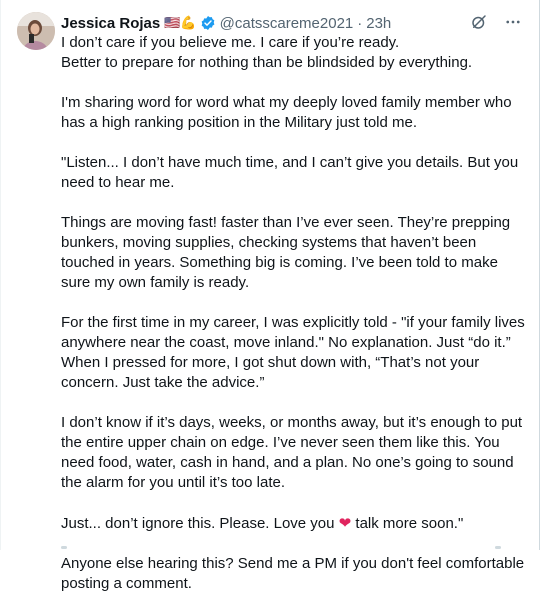 The image size is (546, 614). Describe the element at coordinates (64, 547) in the screenshot. I see `action-reply-edge` at that location.